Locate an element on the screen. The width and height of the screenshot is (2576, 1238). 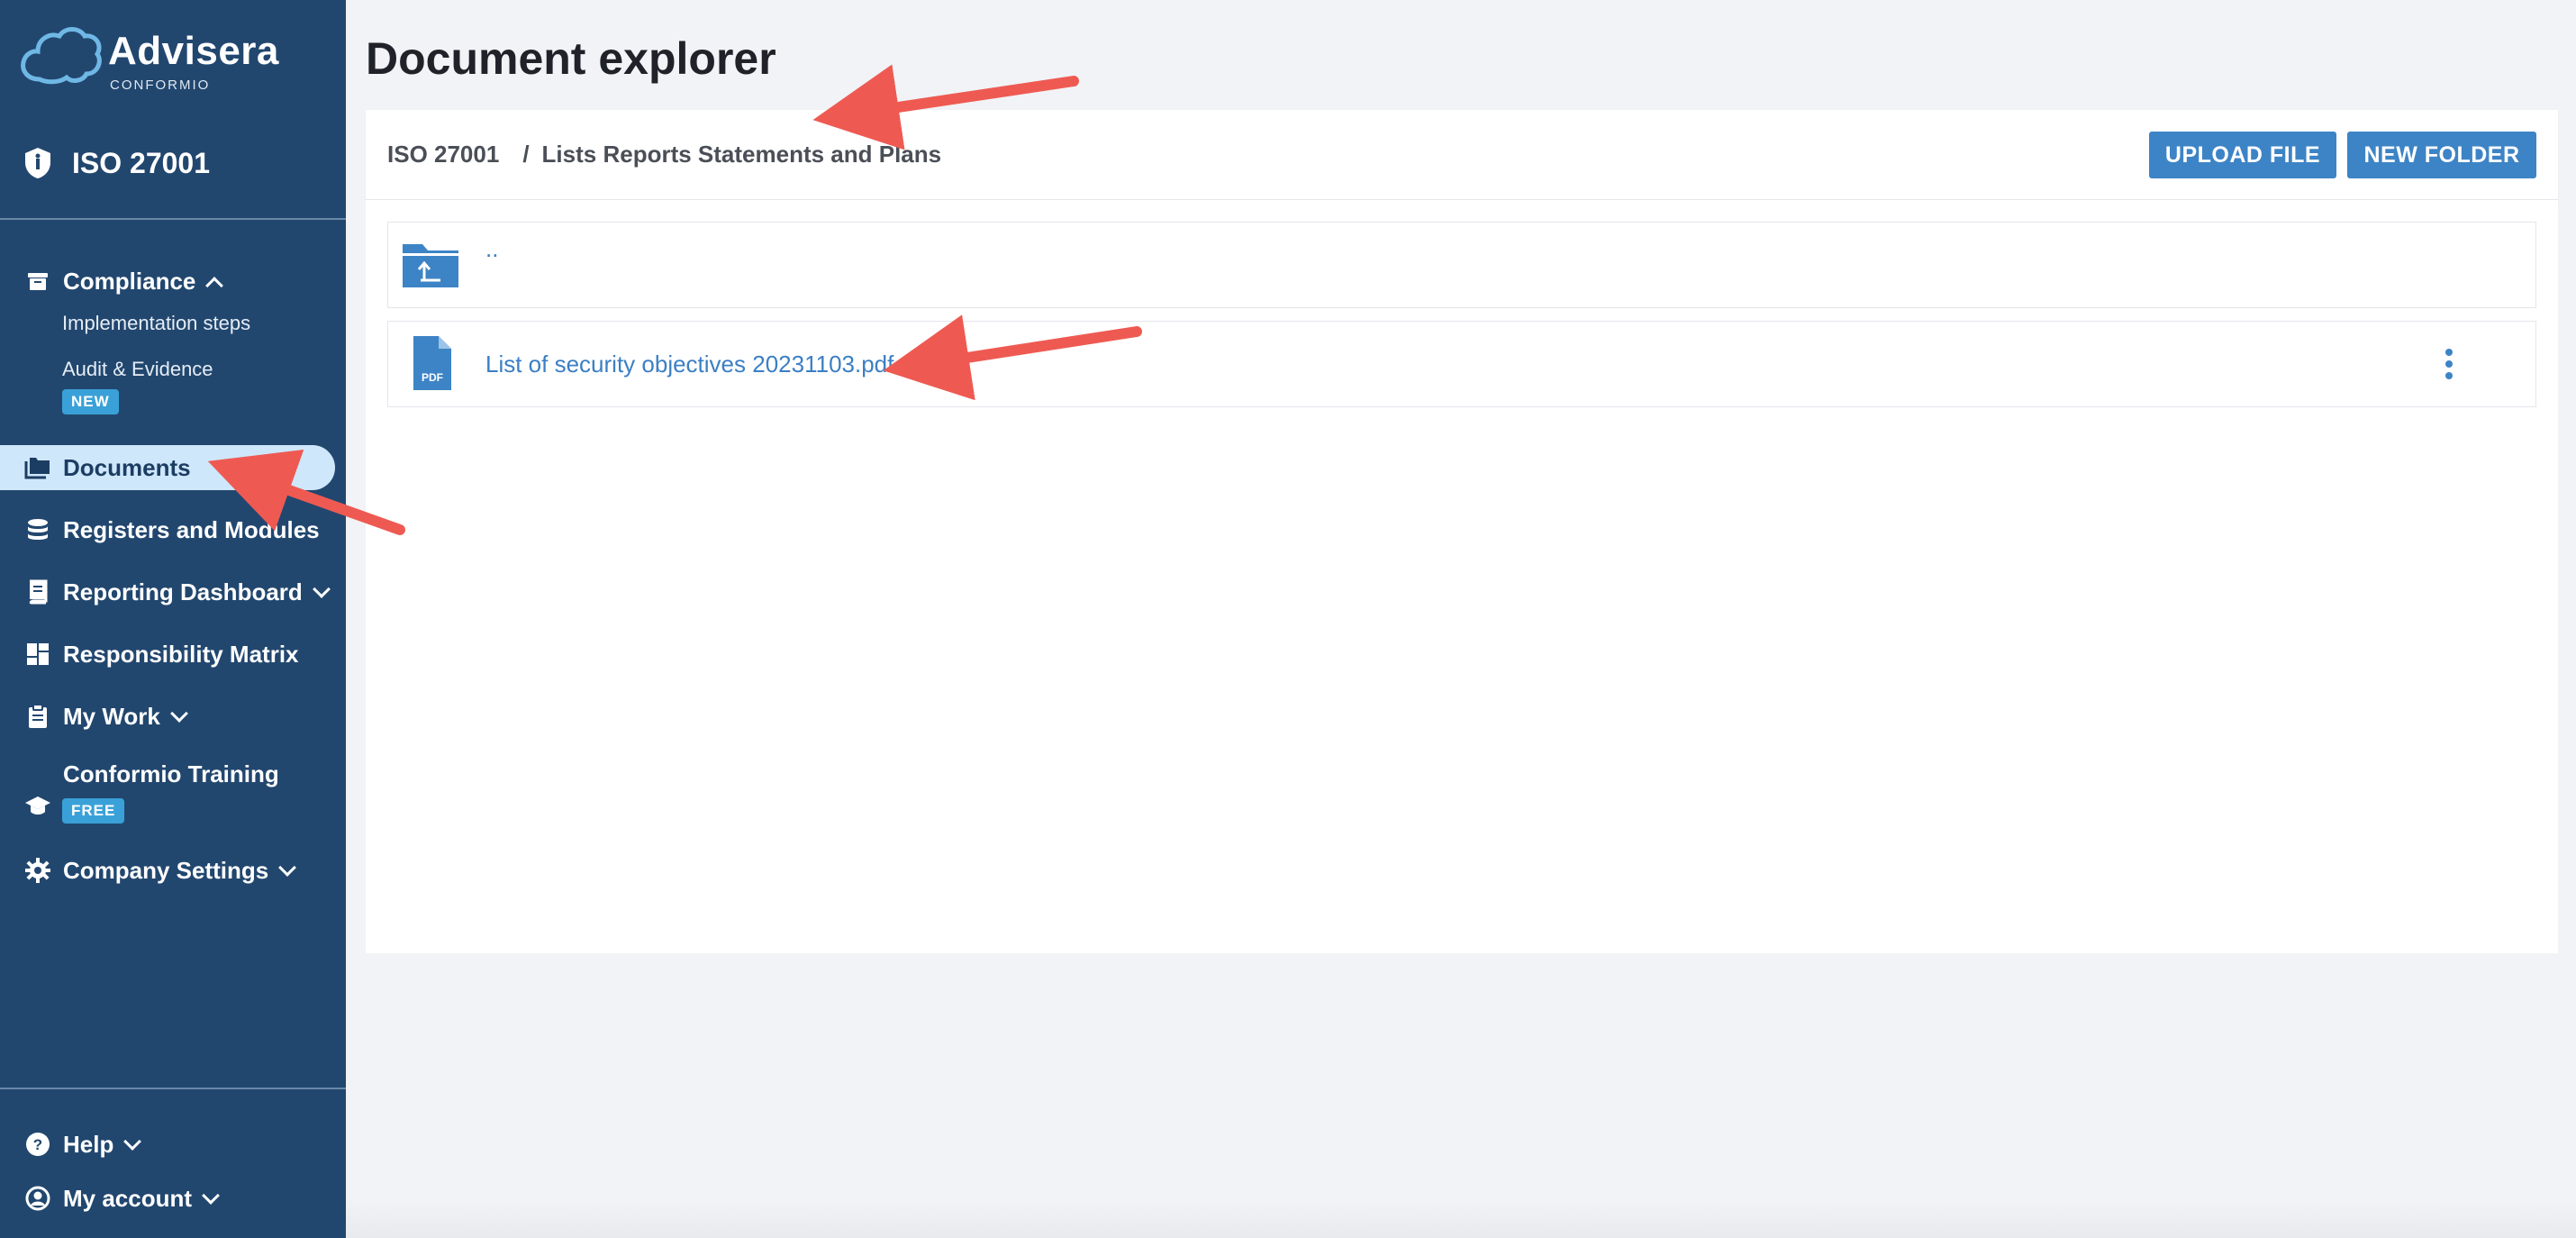
arrow-to-documents is located at coordinates (306, 492).